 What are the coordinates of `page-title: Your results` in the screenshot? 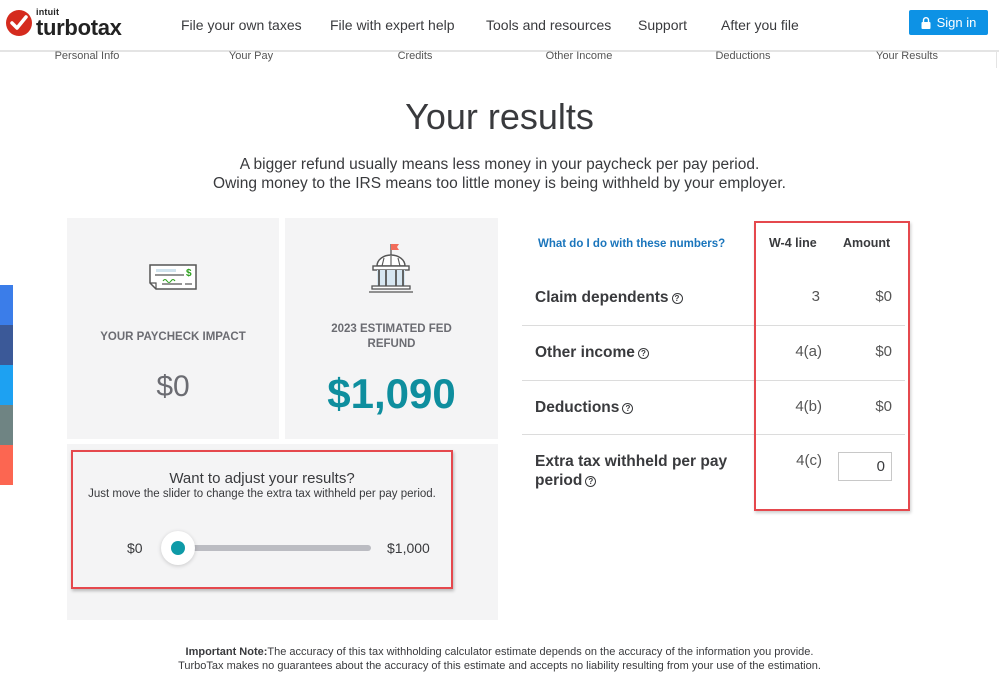 It's located at (499, 116).